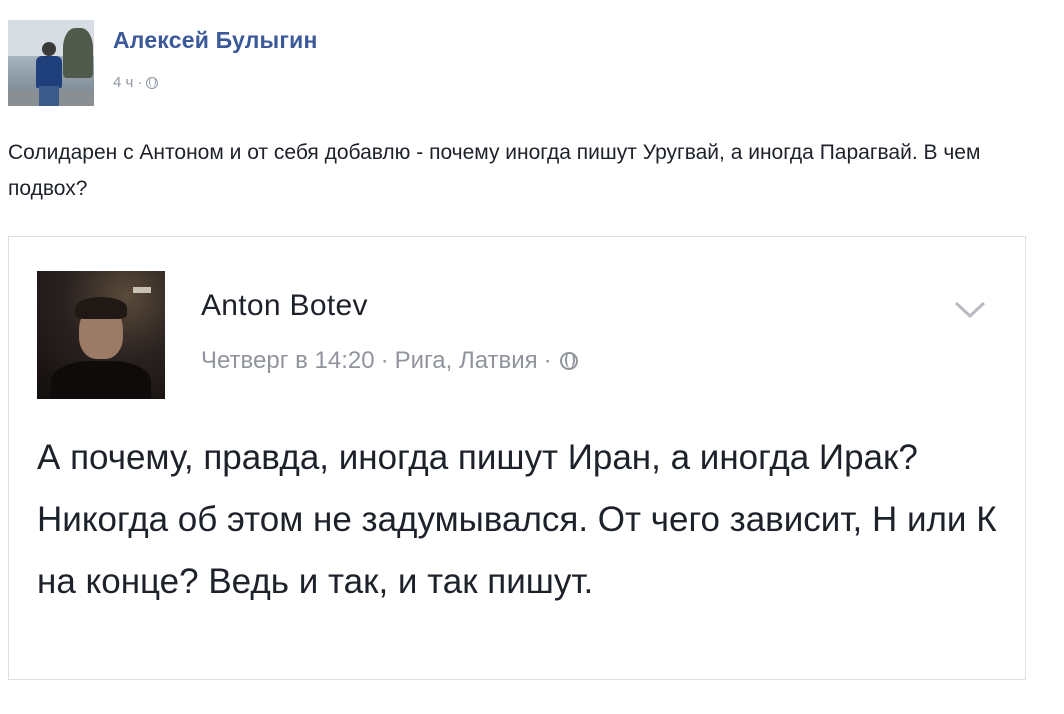 The height and width of the screenshot is (714, 1064). What do you see at coordinates (389, 361) in the screenshot?
I see `shared-post-meta: Четверг в 14:20 · Рига, Латвия ·` at bounding box center [389, 361].